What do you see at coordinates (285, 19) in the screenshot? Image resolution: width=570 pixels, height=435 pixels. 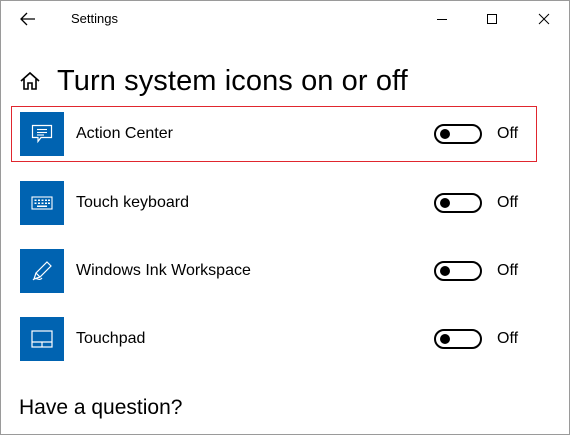 I see `title-bar: Settings` at bounding box center [285, 19].